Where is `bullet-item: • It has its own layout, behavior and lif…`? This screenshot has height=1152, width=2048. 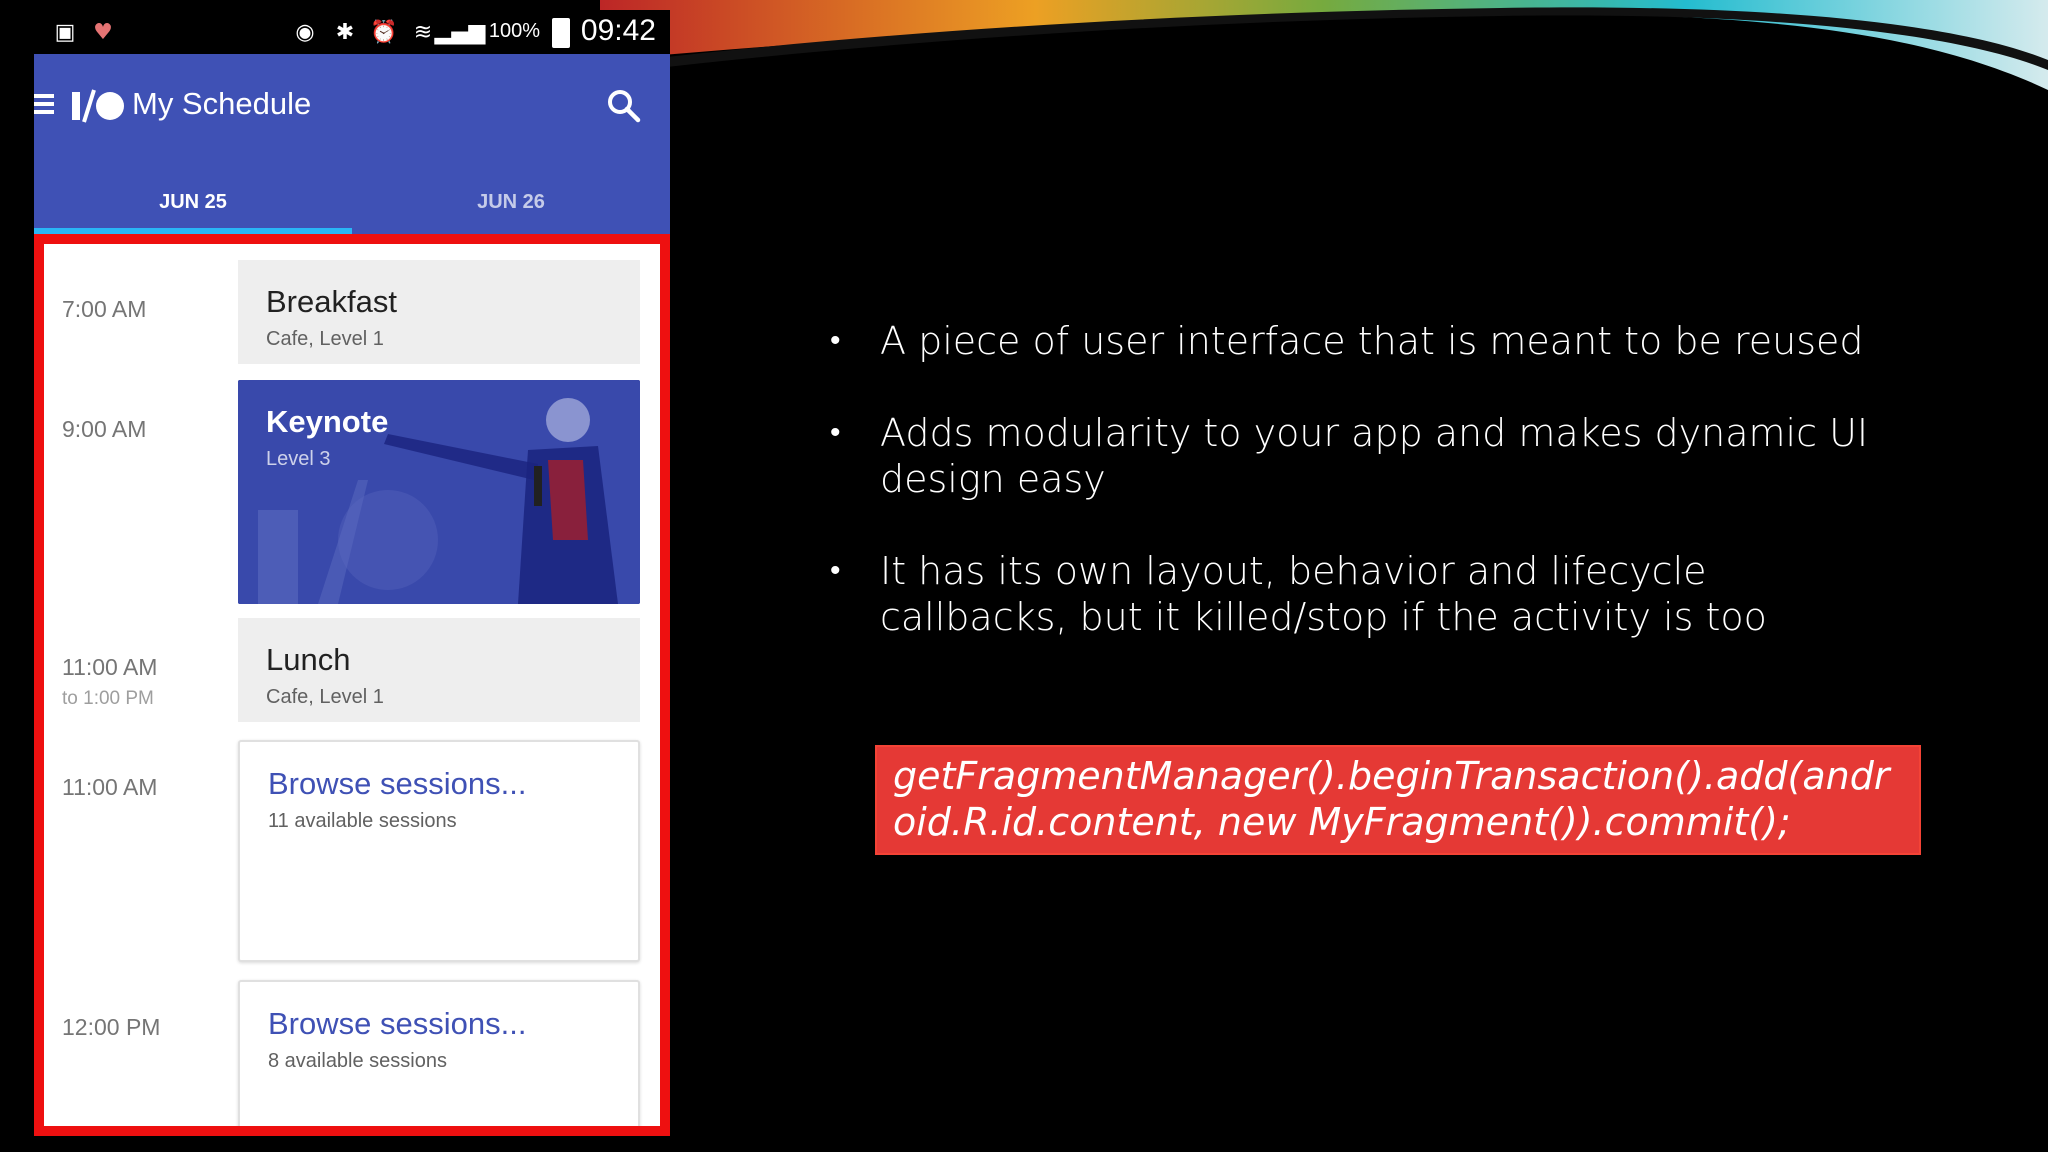
bullet-item: • It has its own layout, behavior and lif… is located at coordinates (1360, 594).